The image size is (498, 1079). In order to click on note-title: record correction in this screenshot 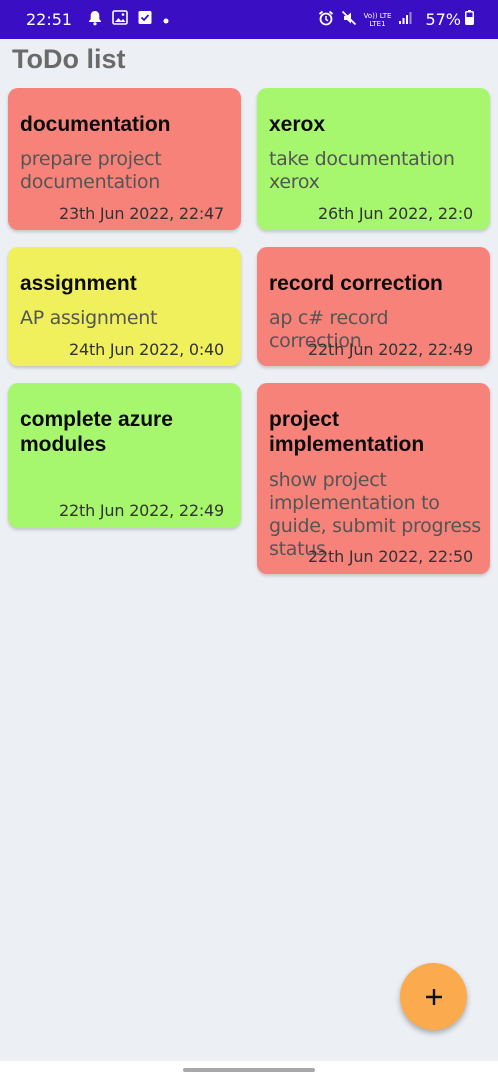, I will do `click(356, 283)`.